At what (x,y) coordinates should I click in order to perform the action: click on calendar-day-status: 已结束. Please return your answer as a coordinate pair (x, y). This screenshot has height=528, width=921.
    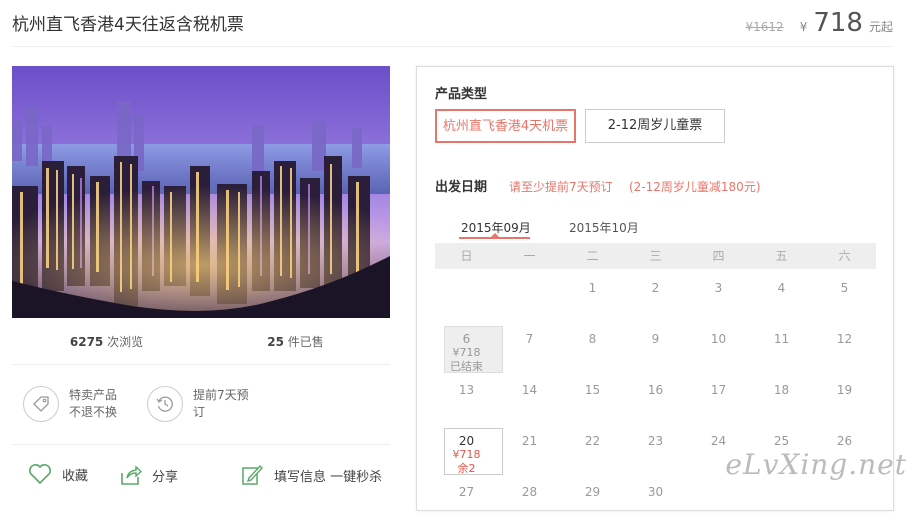
    Looking at the image, I should click on (466, 366).